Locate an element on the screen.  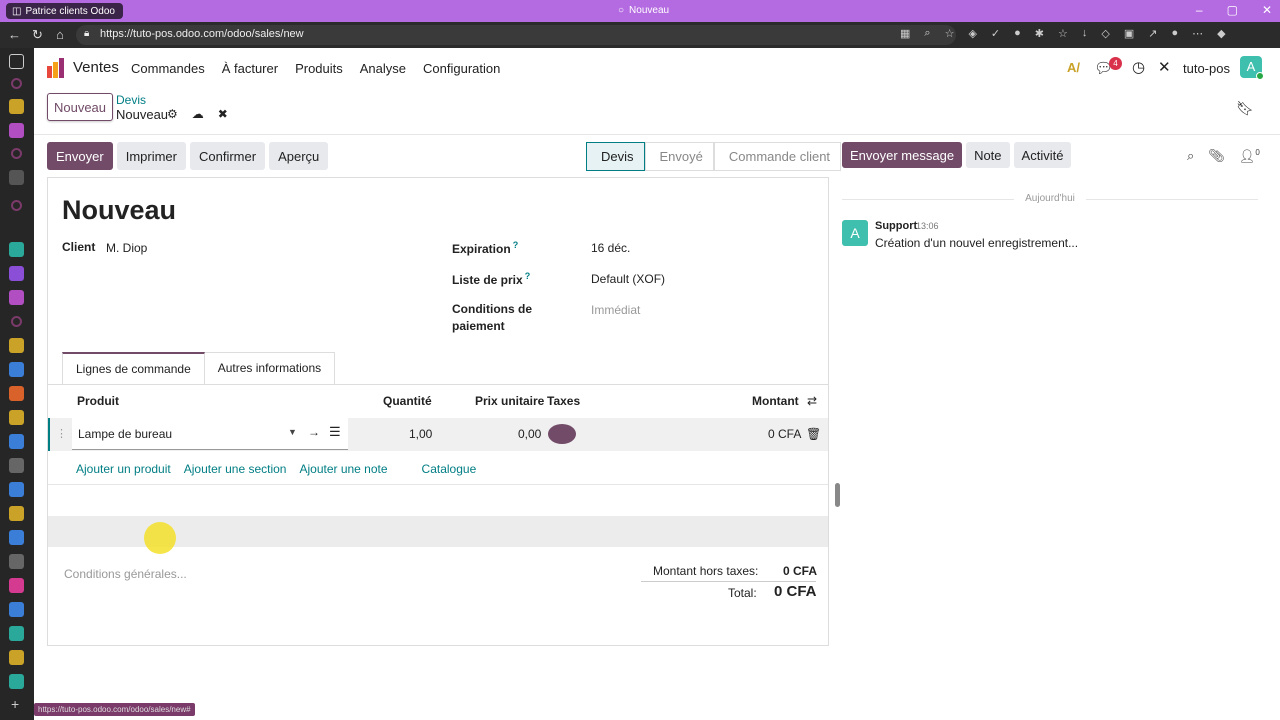
profile-chip: ◫ Patrice clients Odoo is located at coordinates (64, 11).